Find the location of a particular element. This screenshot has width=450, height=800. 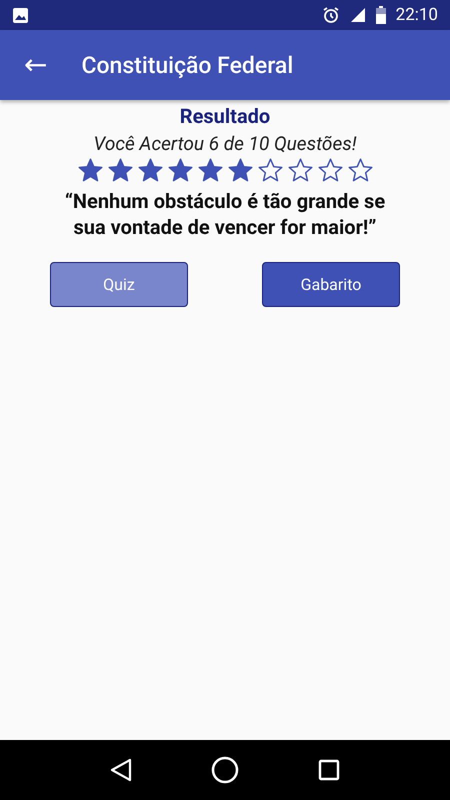

home-icon is located at coordinates (224, 770).